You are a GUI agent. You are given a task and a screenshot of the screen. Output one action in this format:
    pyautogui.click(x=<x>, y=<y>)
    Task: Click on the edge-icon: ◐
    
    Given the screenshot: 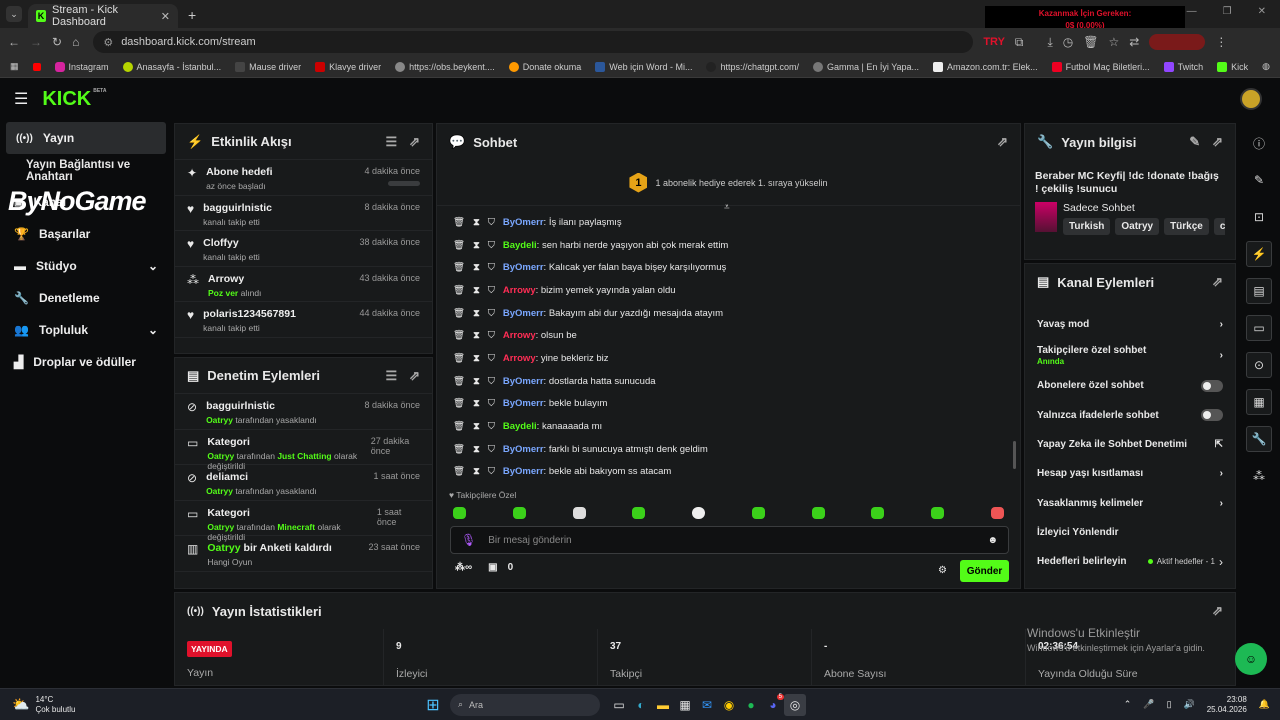 What is the action you would take?
    pyautogui.click(x=641, y=705)
    